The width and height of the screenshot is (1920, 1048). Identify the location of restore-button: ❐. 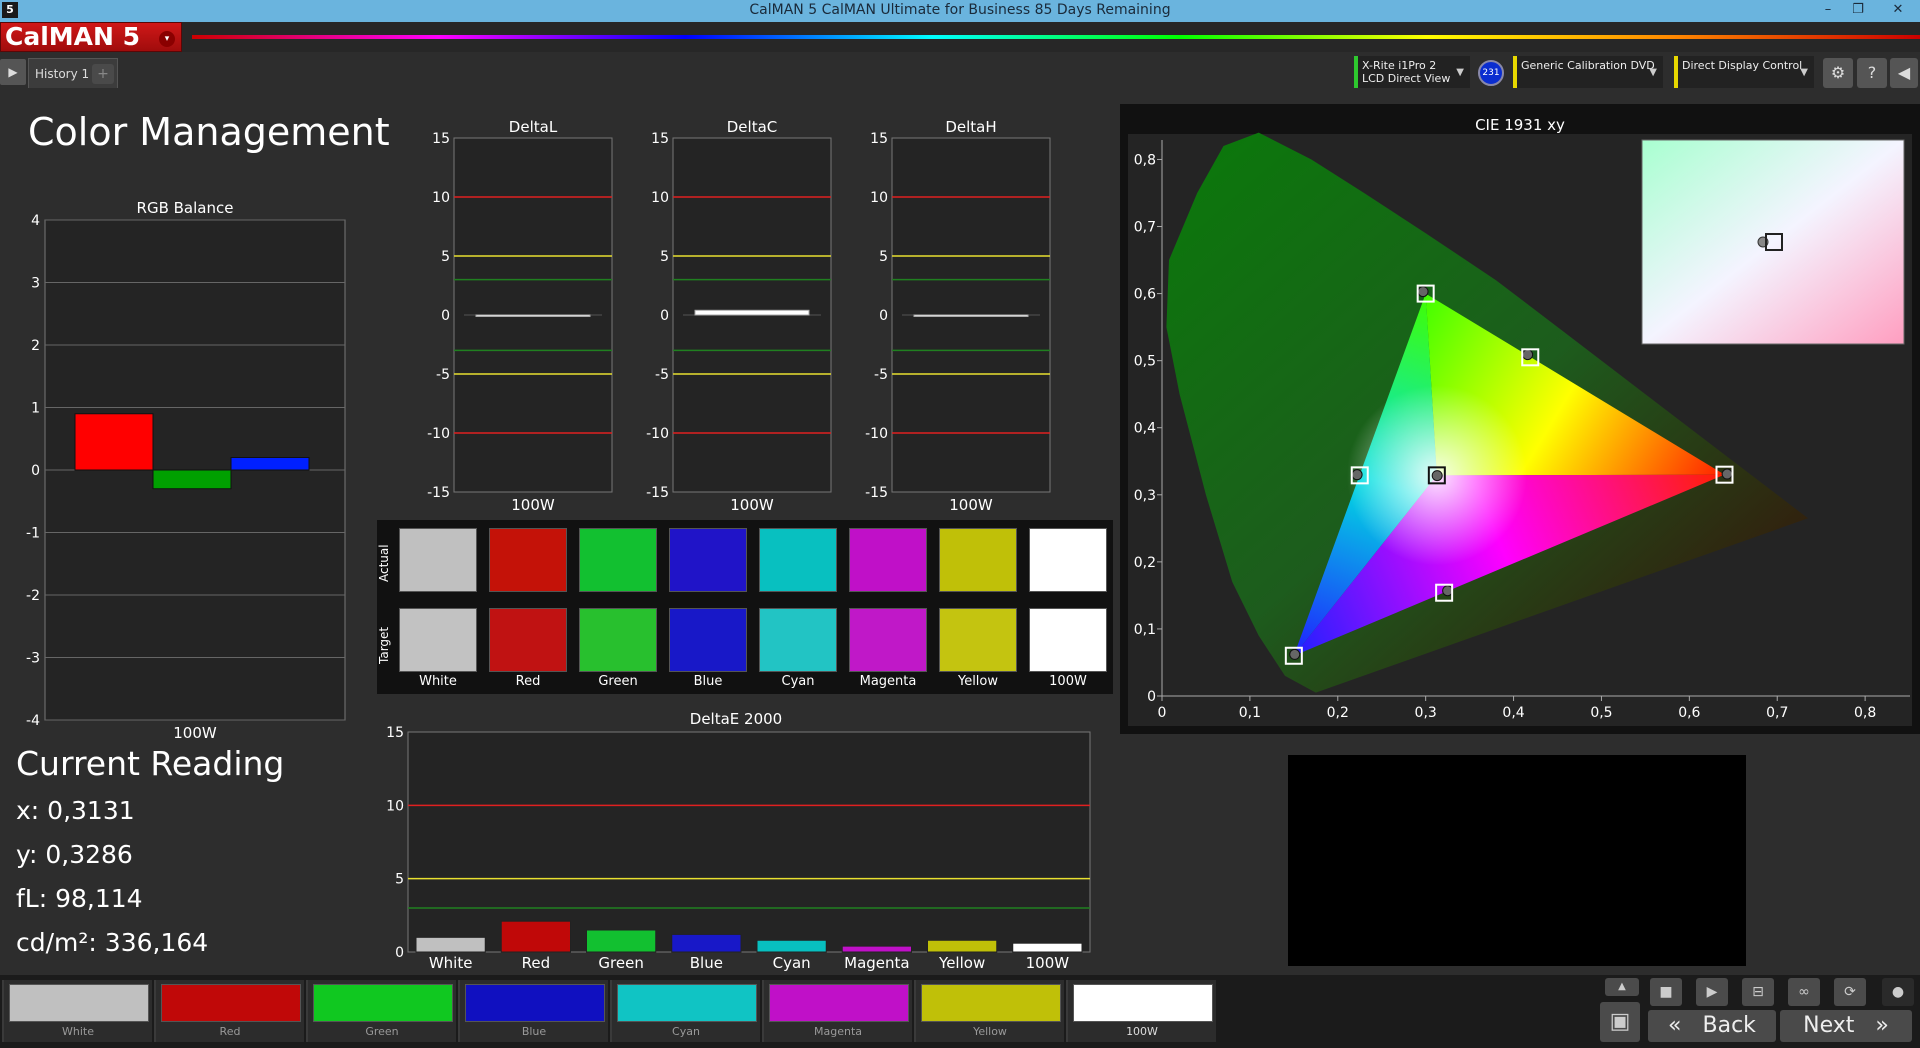
(1858, 10).